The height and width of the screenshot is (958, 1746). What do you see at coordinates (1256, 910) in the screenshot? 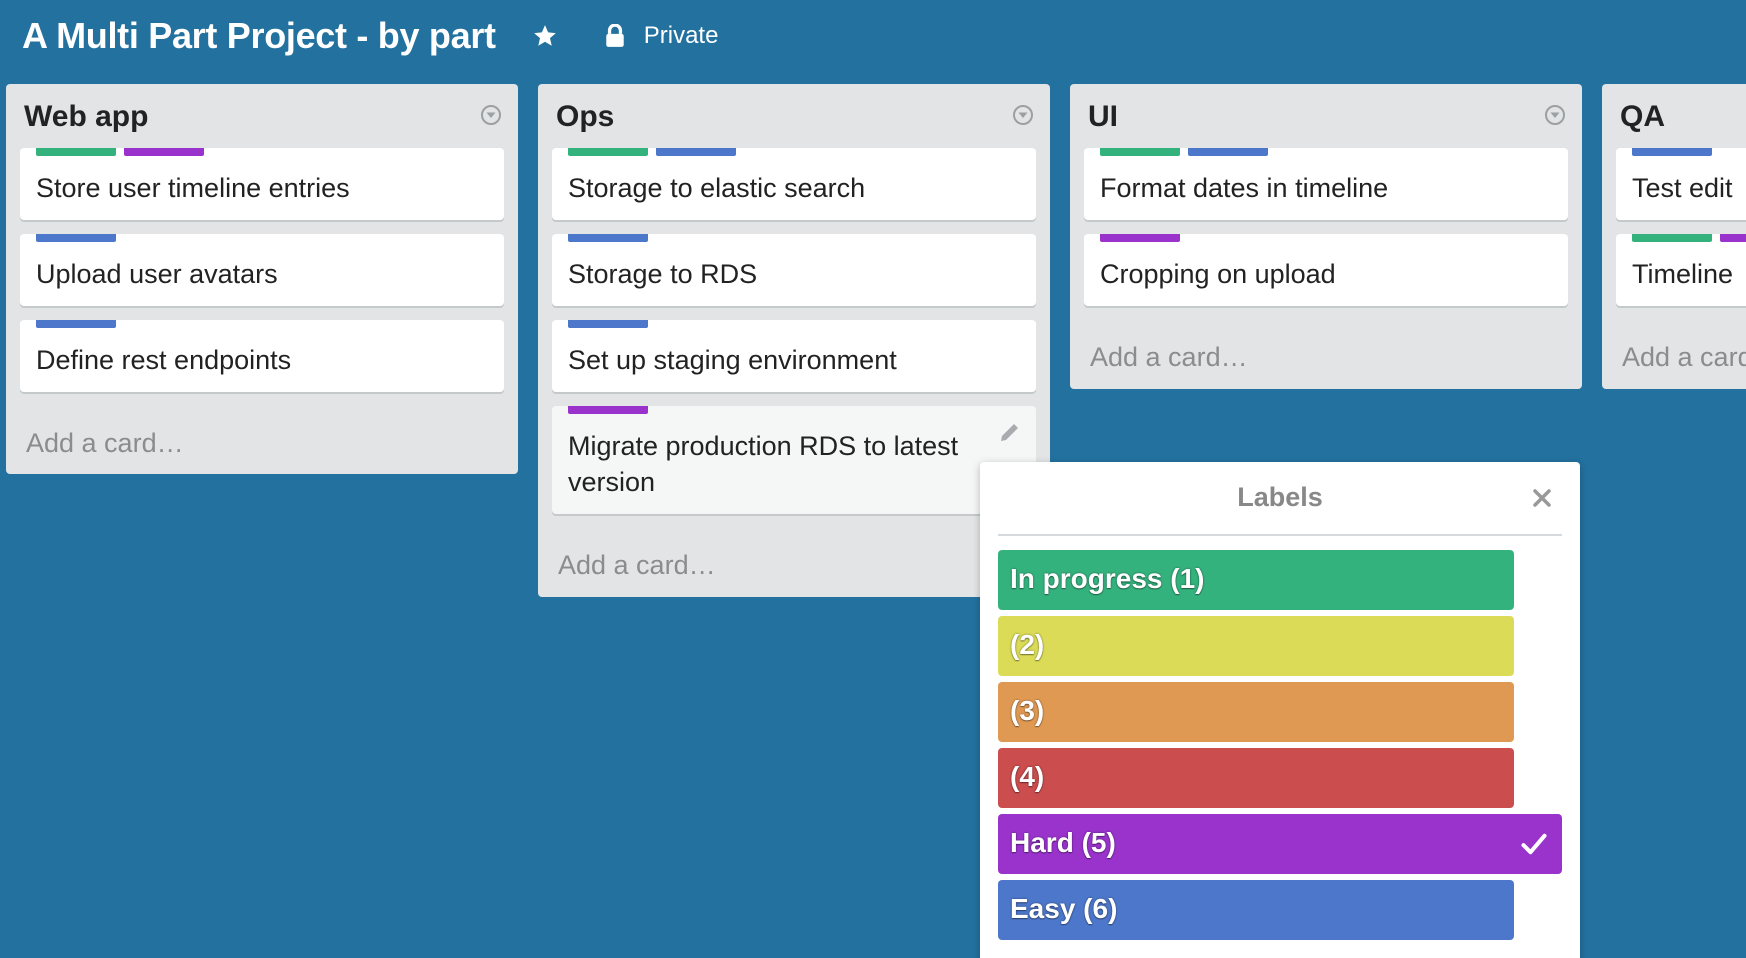
I see `label-option-easy: Easy (6)` at bounding box center [1256, 910].